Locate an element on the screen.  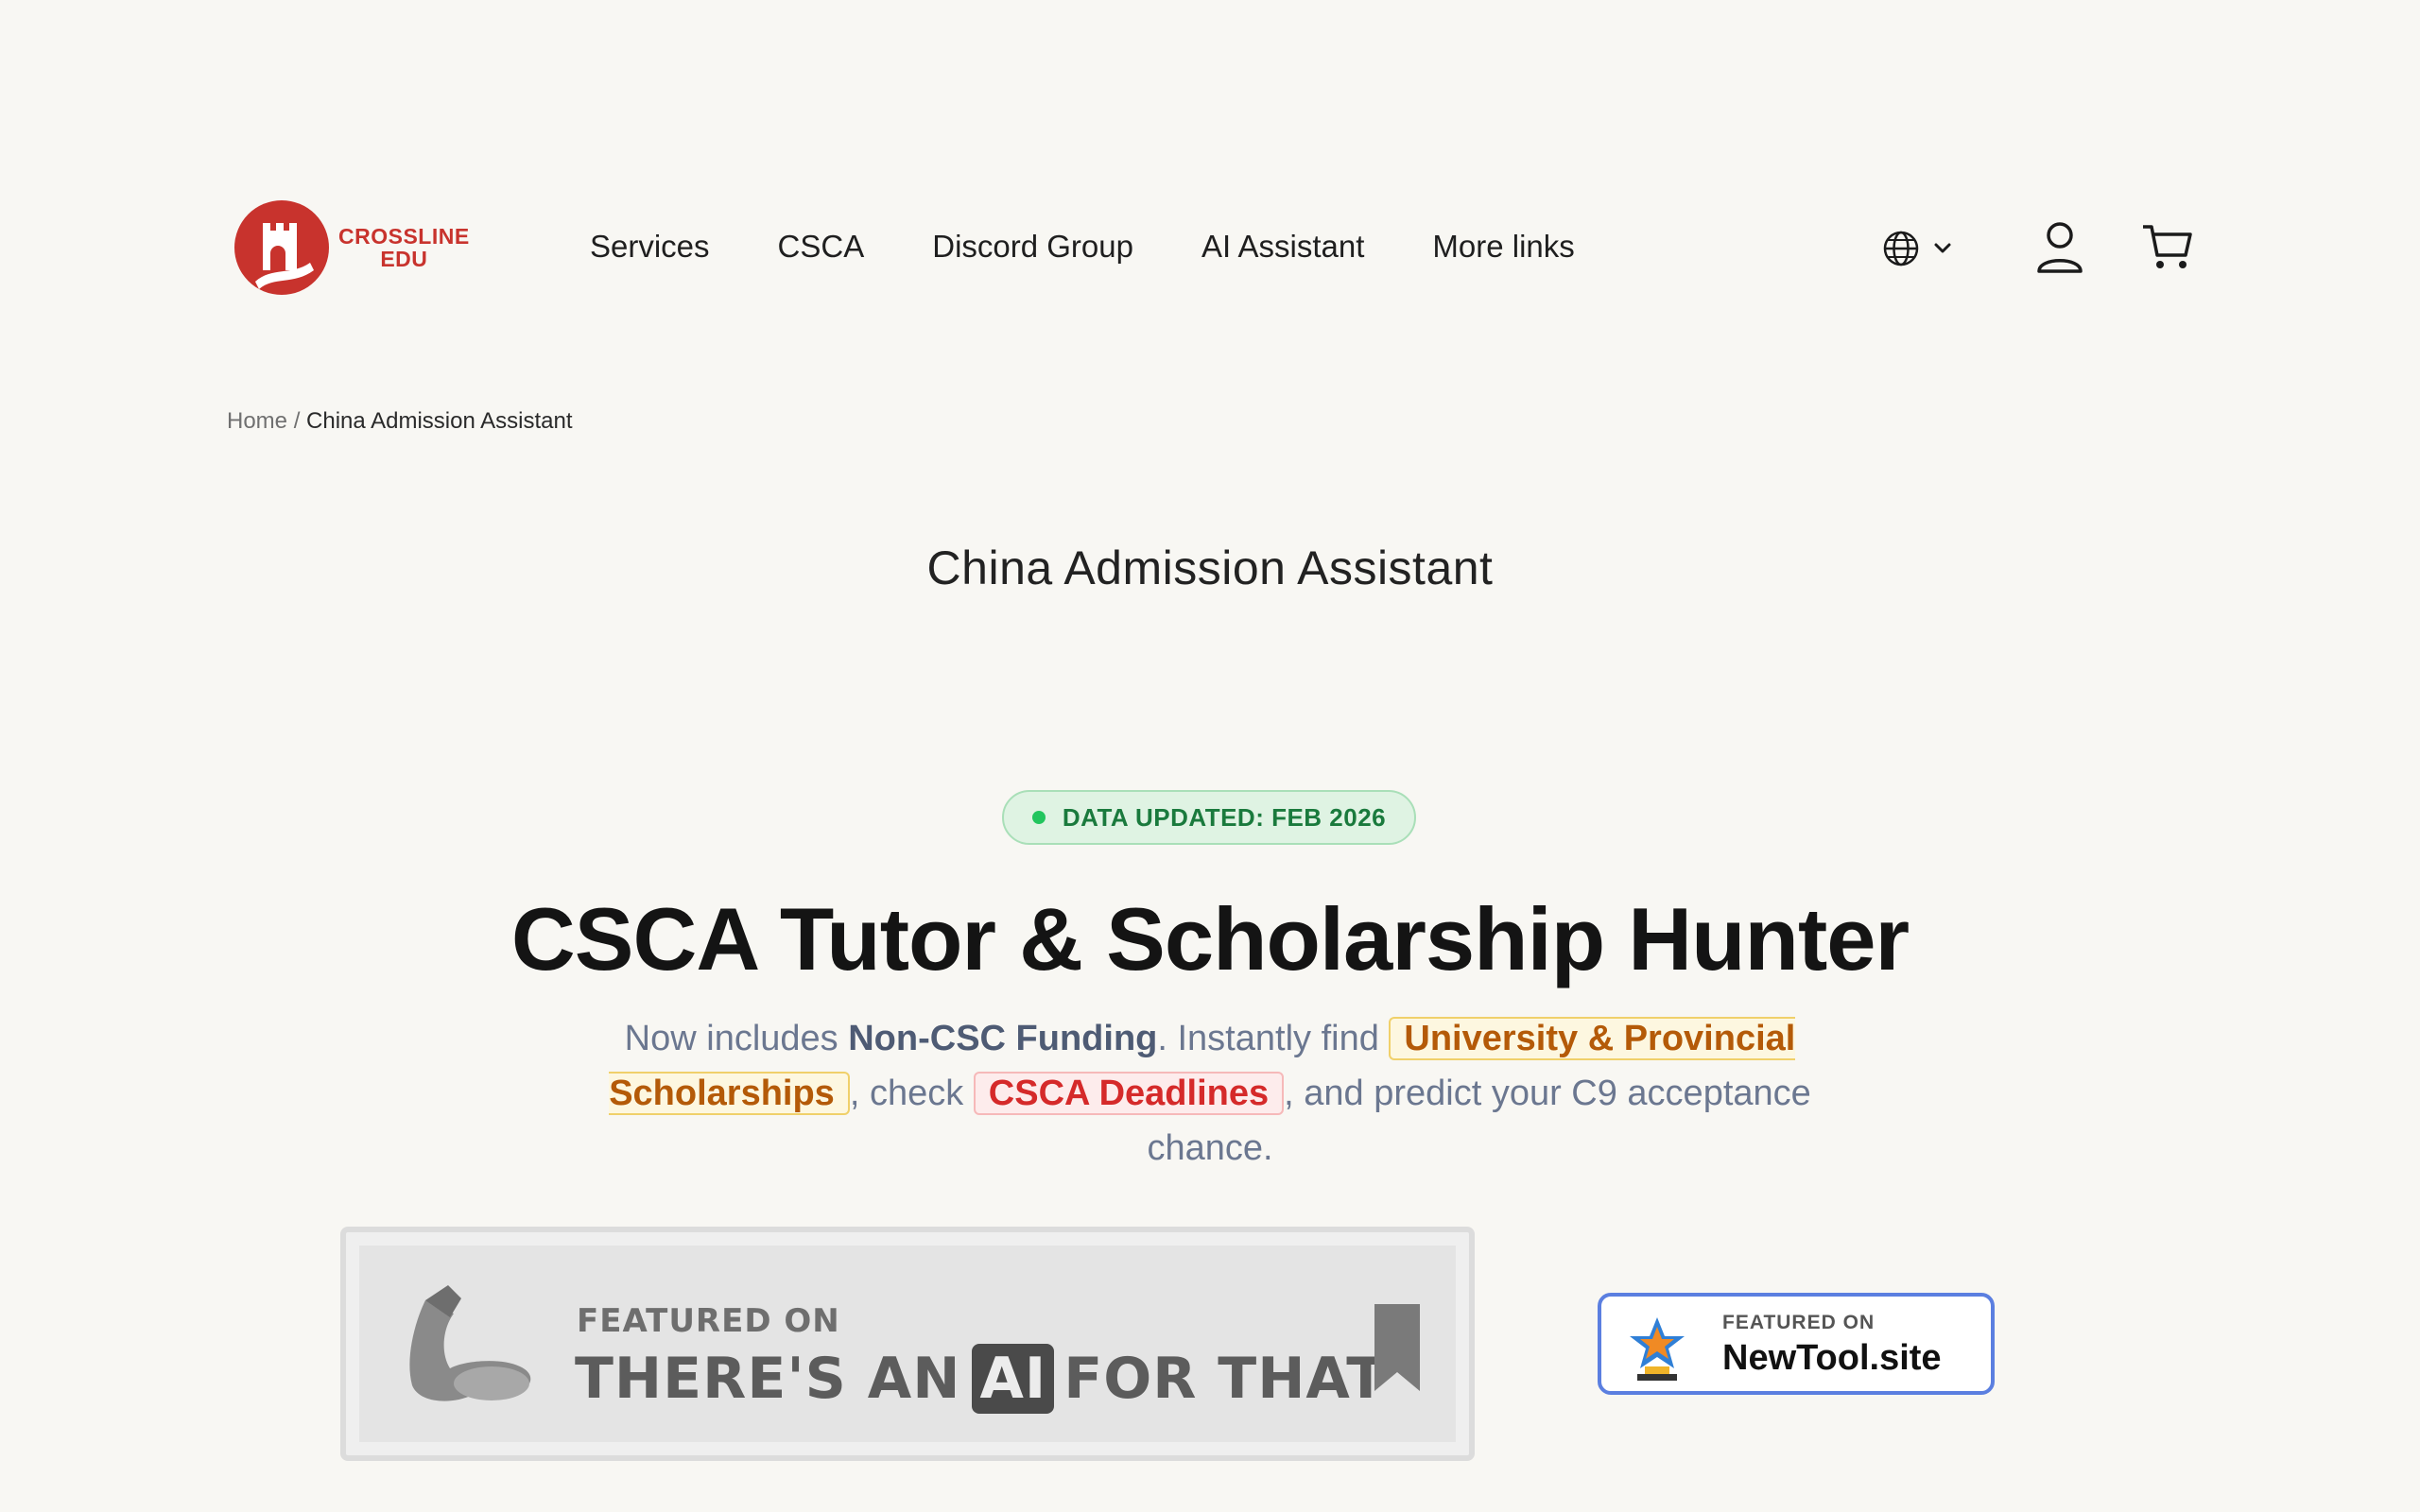
brand-name: CROSSLINE EDU is located at coordinates (404, 247).